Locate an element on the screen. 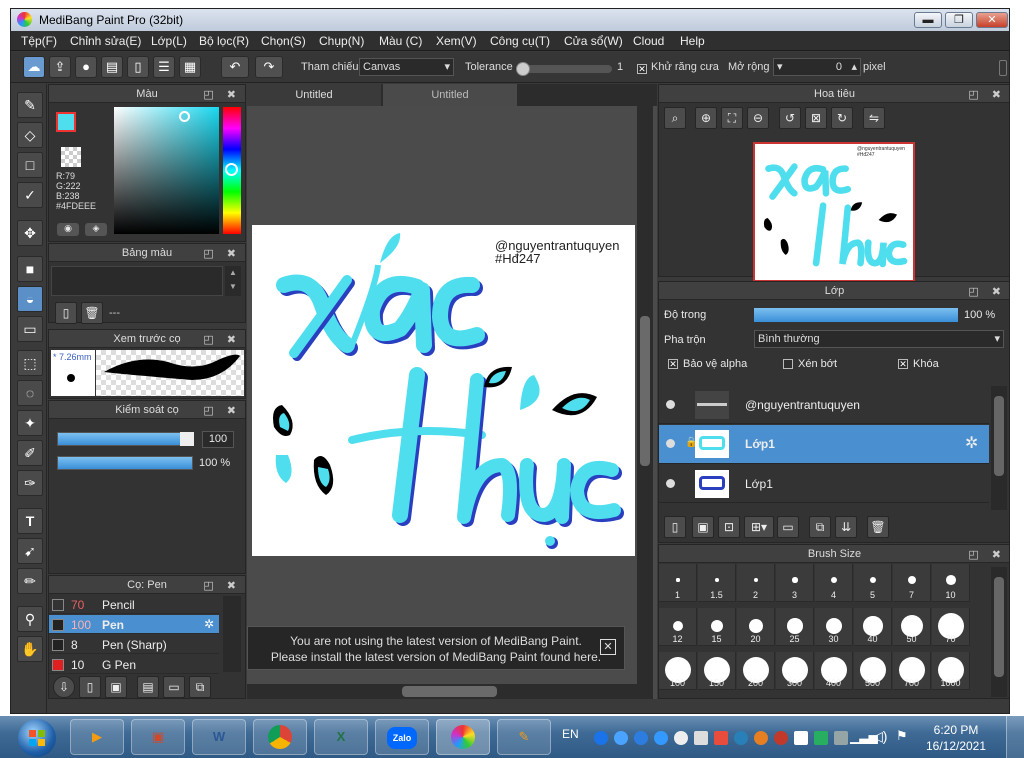  picker-cursor is located at coordinates (184, 116).